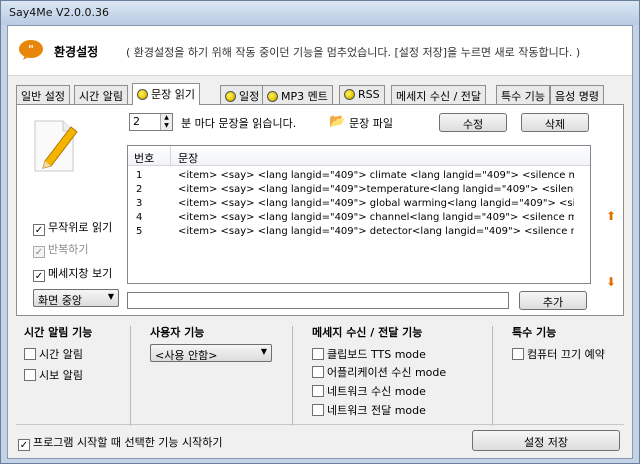 The height and width of the screenshot is (464, 640). What do you see at coordinates (577, 94) in the screenshot?
I see `tab-voice-command: 음성 명령` at bounding box center [577, 94].